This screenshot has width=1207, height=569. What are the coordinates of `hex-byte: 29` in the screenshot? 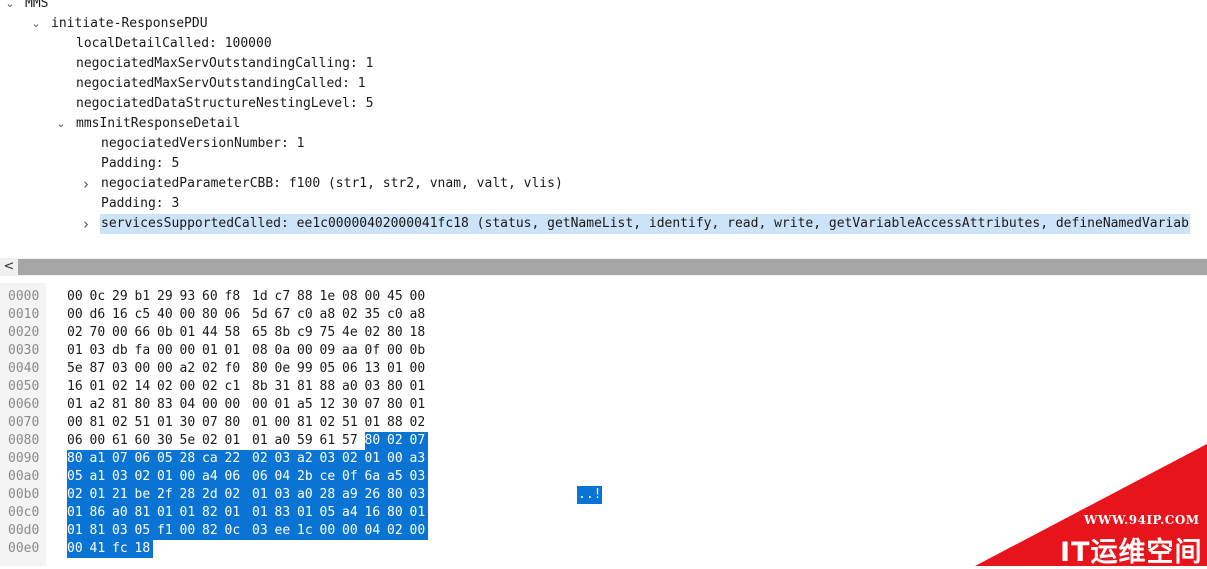 It's located at (168, 297).